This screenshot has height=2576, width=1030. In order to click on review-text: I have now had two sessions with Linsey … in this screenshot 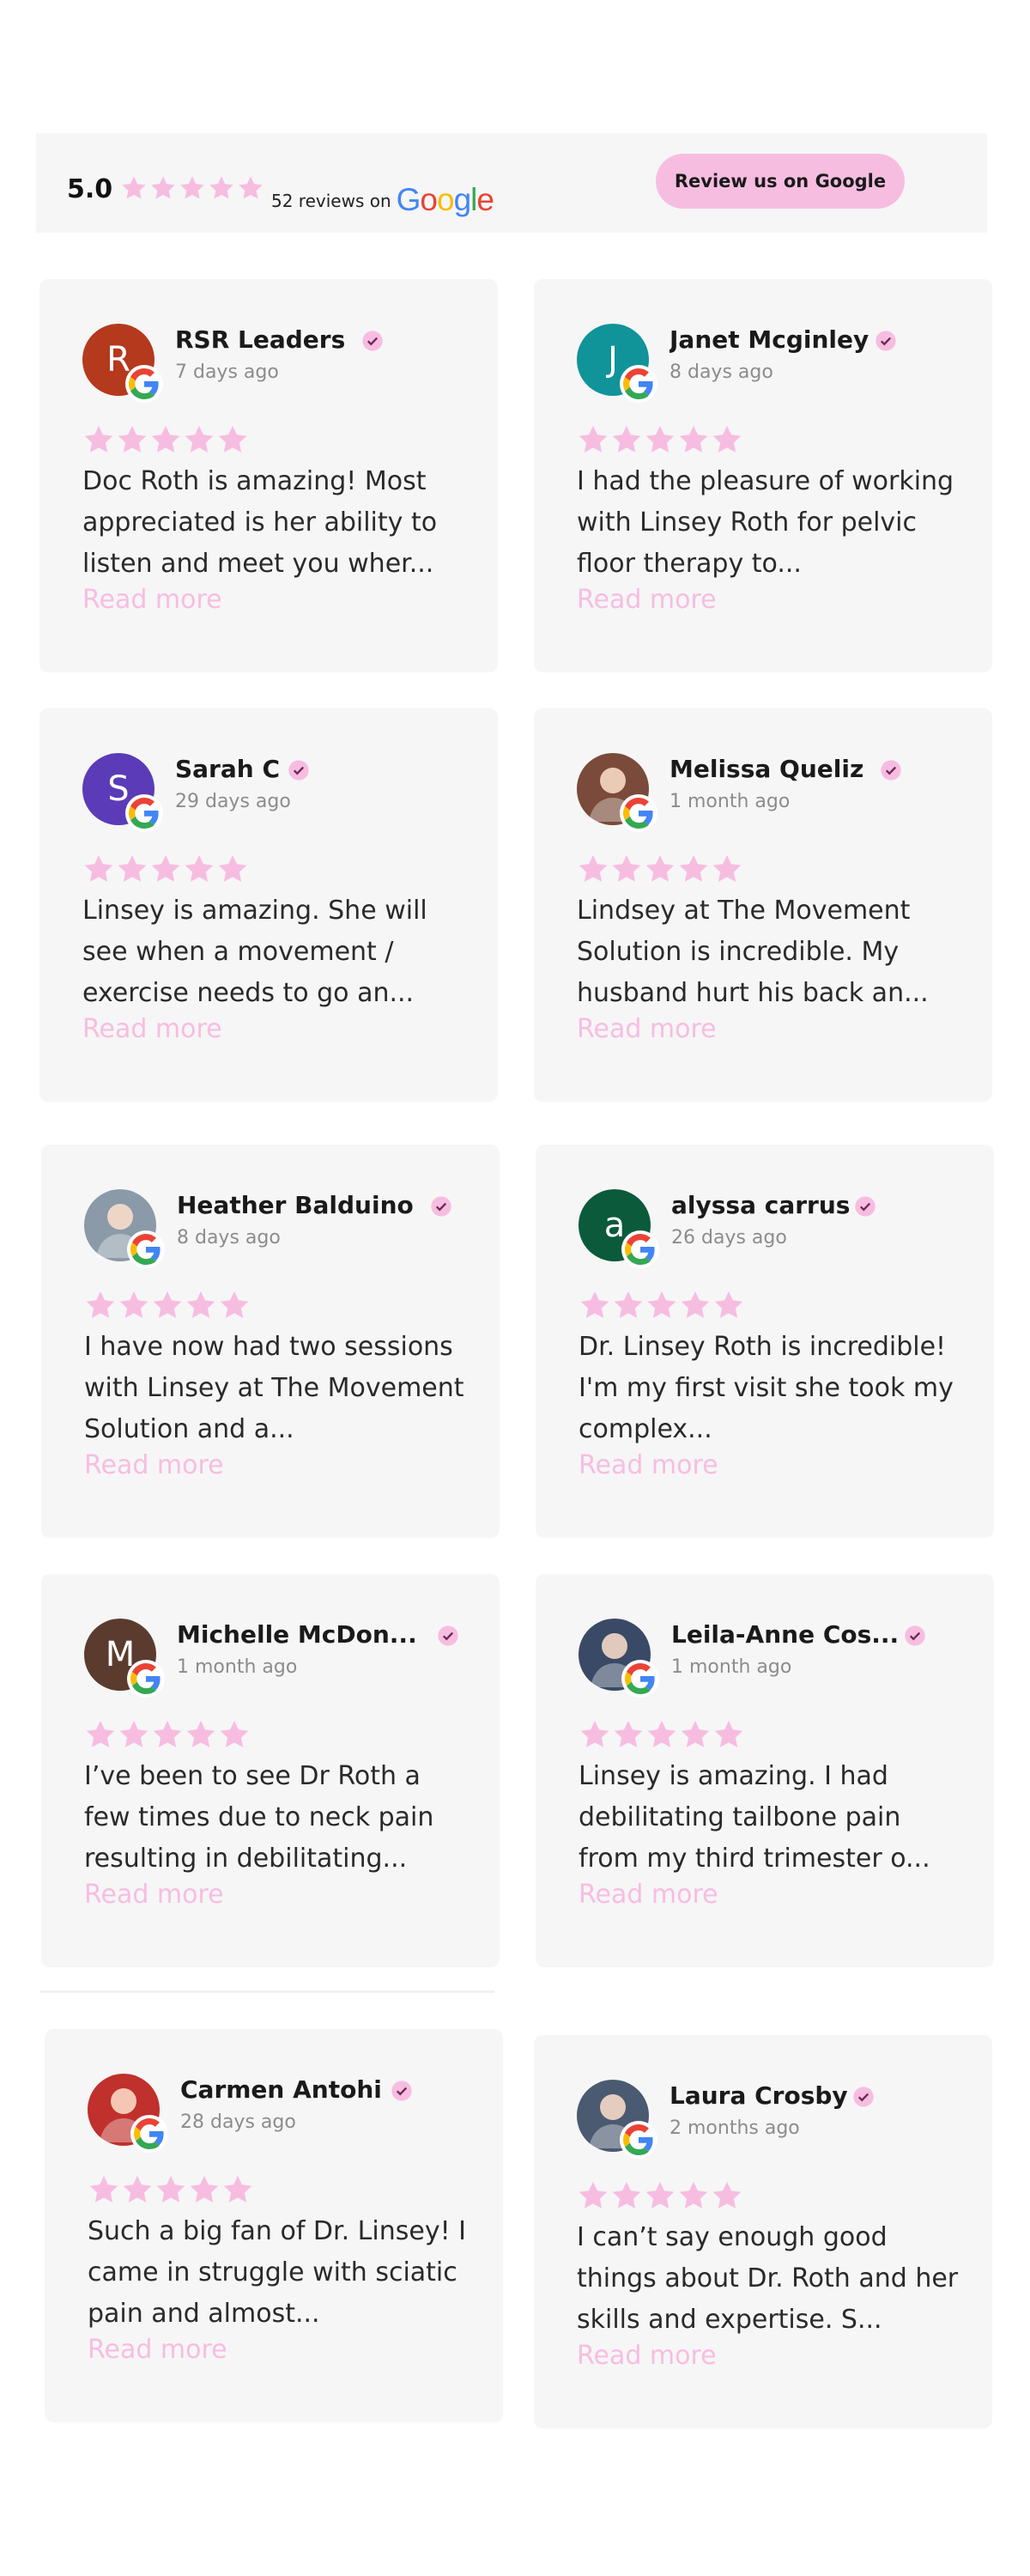, I will do `click(274, 1388)`.